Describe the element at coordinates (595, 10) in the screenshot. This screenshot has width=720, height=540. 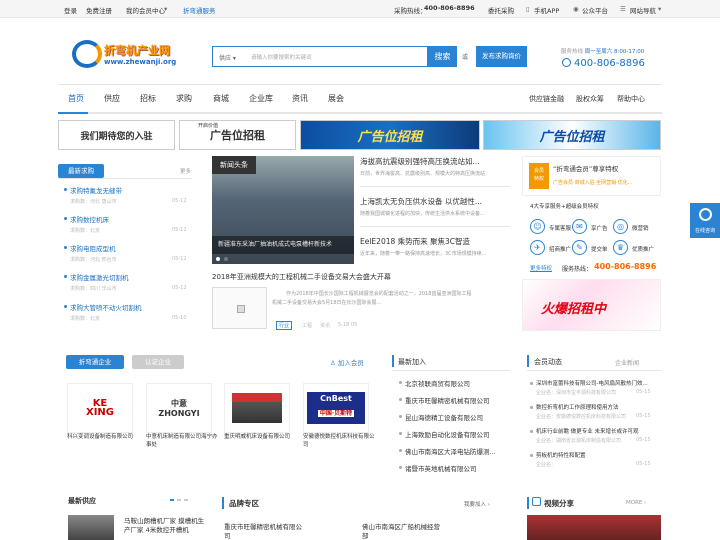
I see `public-link: 公众平台` at that location.